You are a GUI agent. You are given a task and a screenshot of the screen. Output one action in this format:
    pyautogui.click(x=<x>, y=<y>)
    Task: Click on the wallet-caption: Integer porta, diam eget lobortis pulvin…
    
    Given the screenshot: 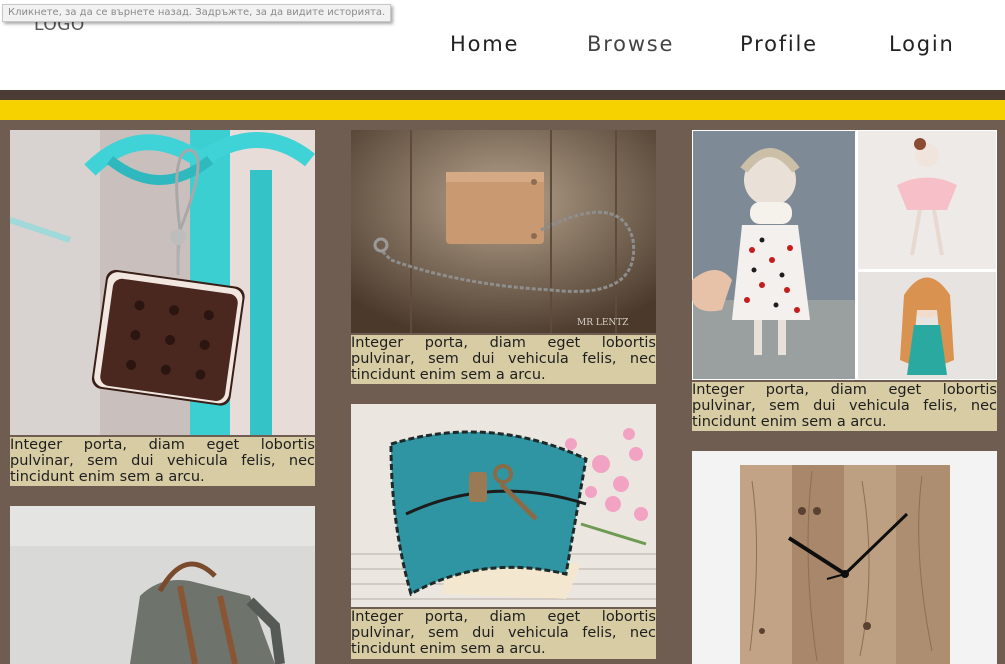 What is the action you would take?
    pyautogui.click(x=503, y=359)
    